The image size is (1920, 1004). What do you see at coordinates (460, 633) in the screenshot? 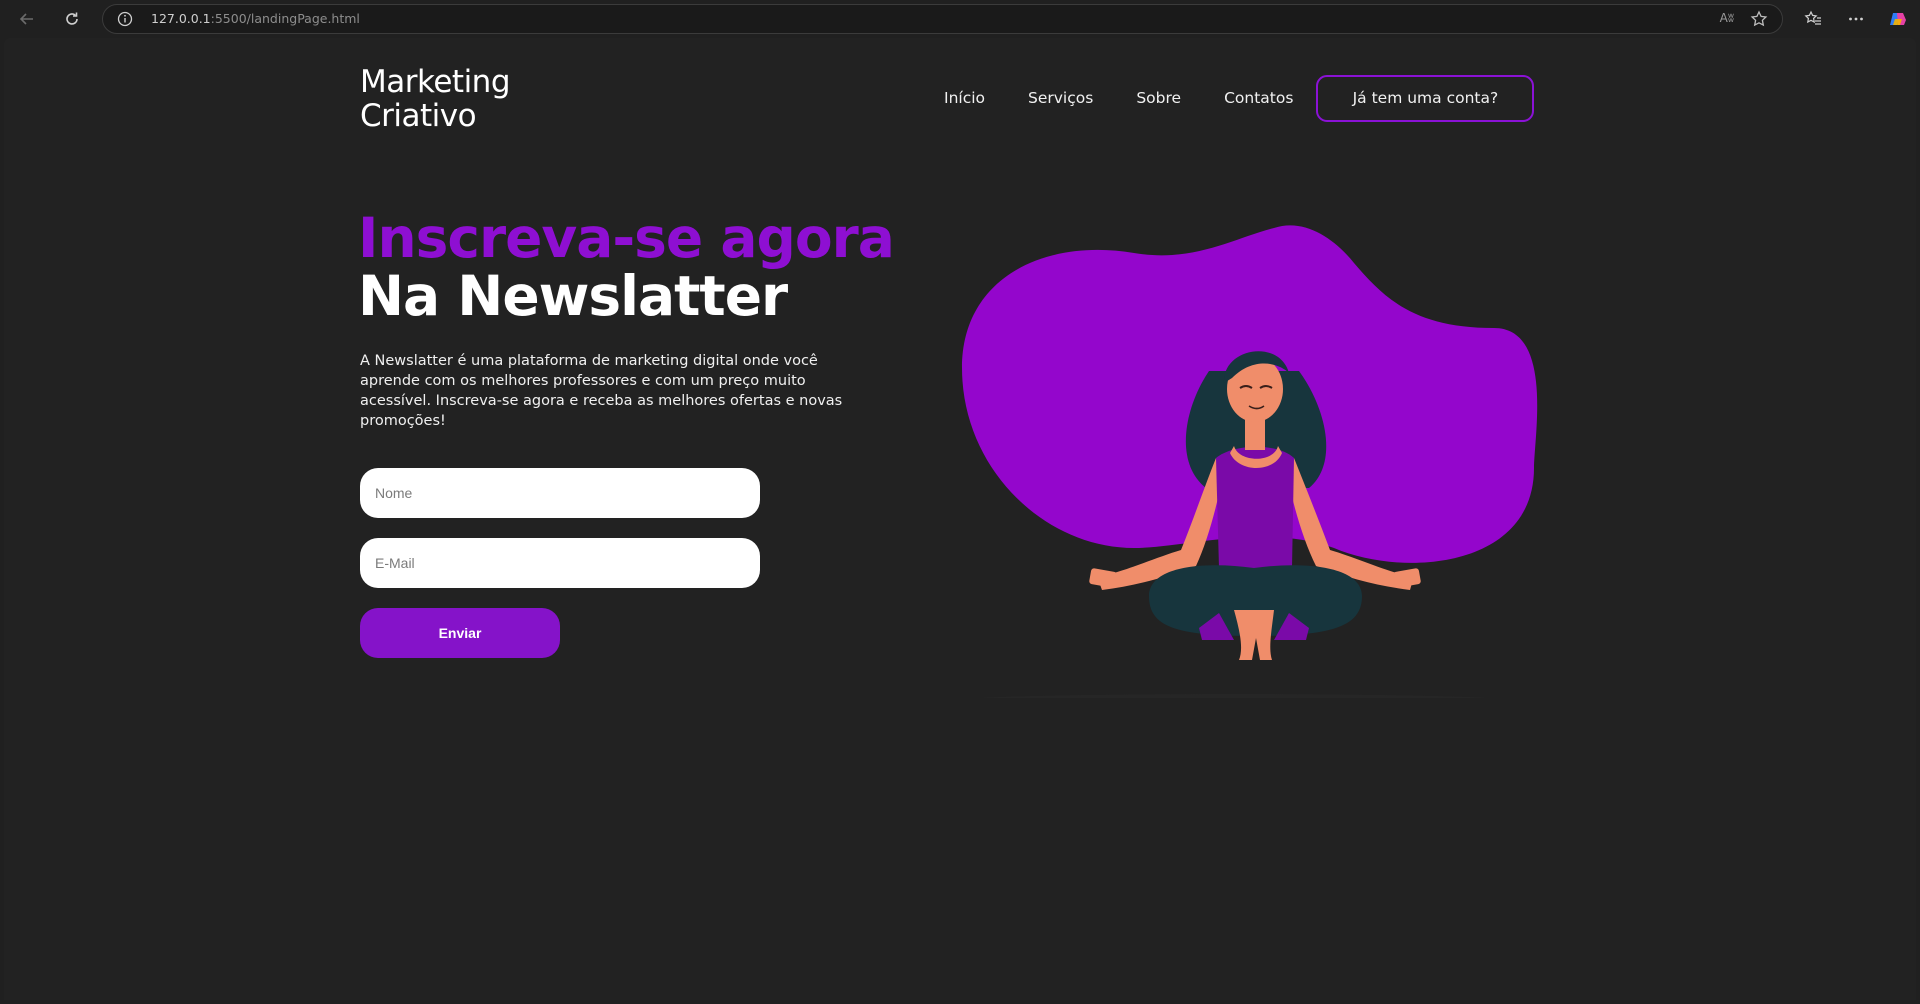
I see `submit-button: Enviar` at bounding box center [460, 633].